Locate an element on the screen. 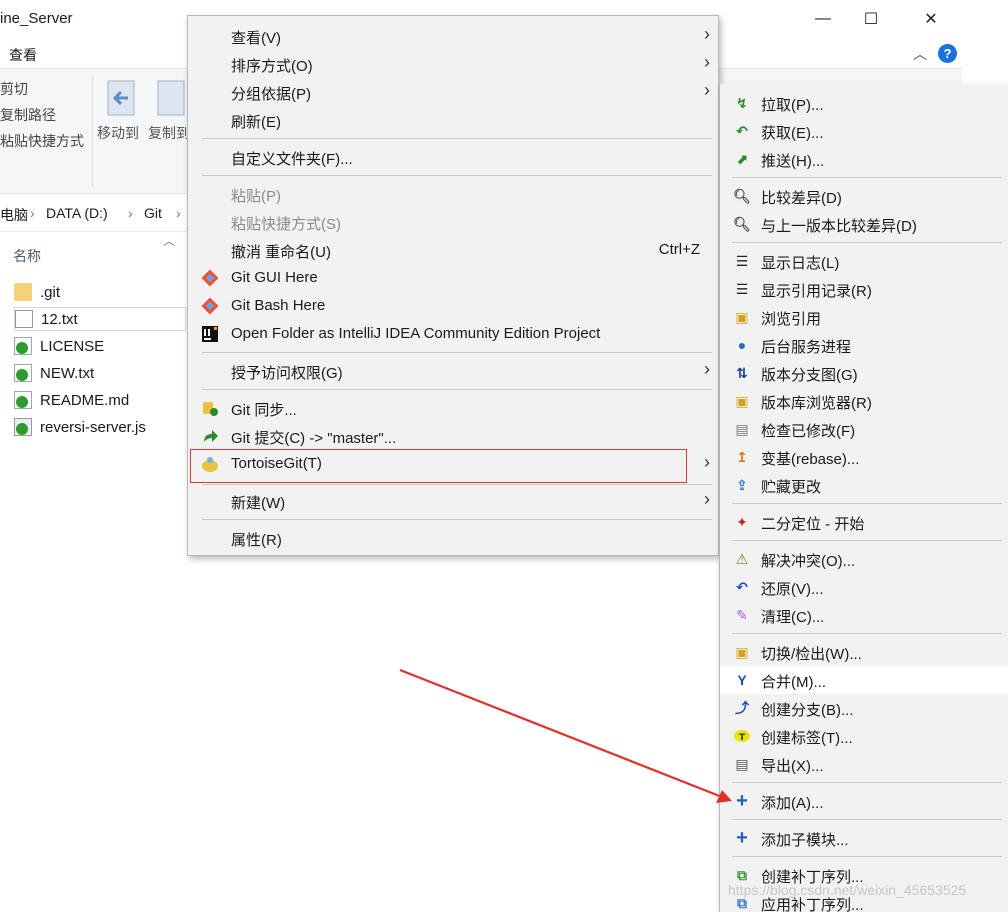 This screenshot has width=1008, height=912. add-submodule-icon: + is located at coordinates (742, 837).